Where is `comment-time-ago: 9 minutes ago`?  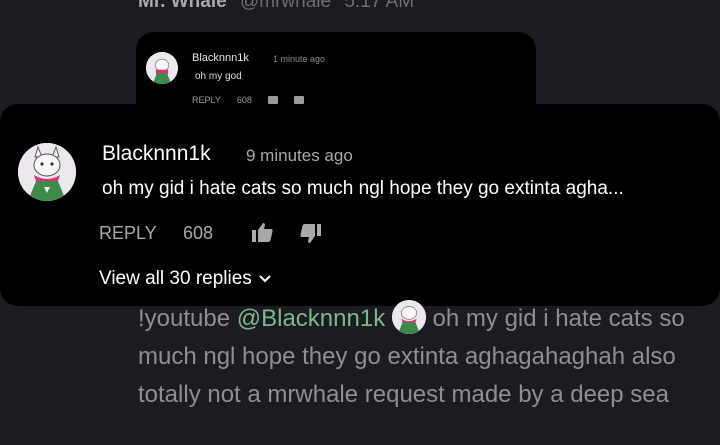
comment-time-ago: 9 minutes ago is located at coordinates (299, 156).